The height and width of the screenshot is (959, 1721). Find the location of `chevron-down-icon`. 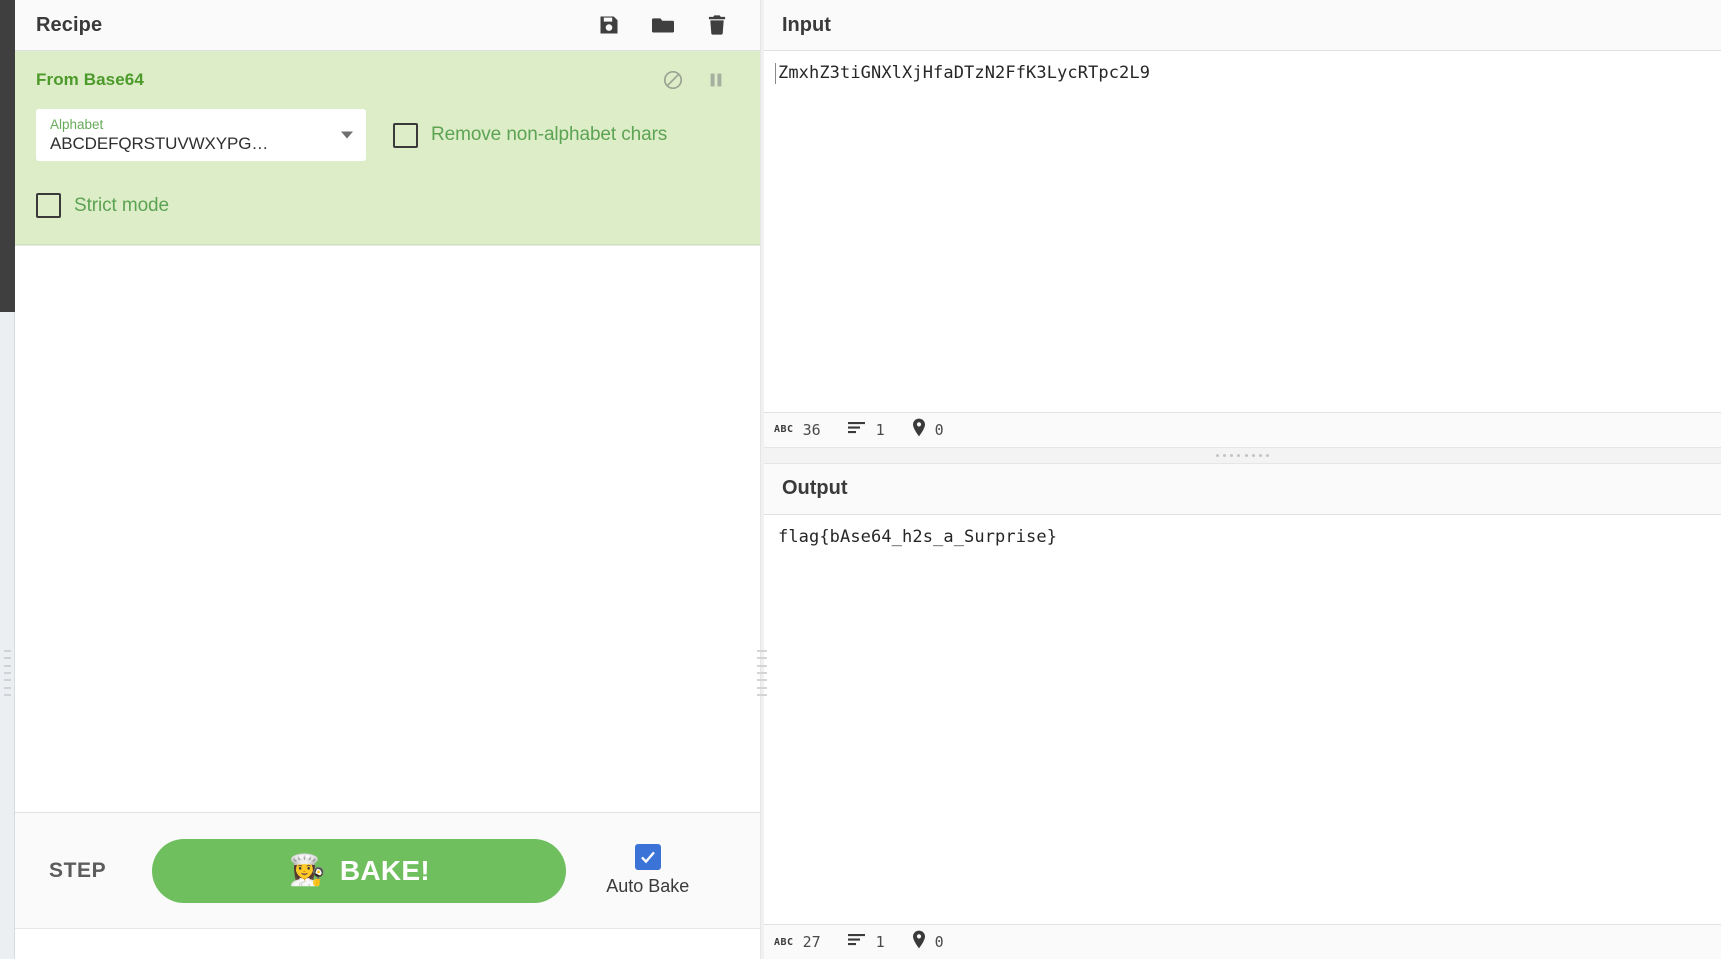

chevron-down-icon is located at coordinates (347, 135).